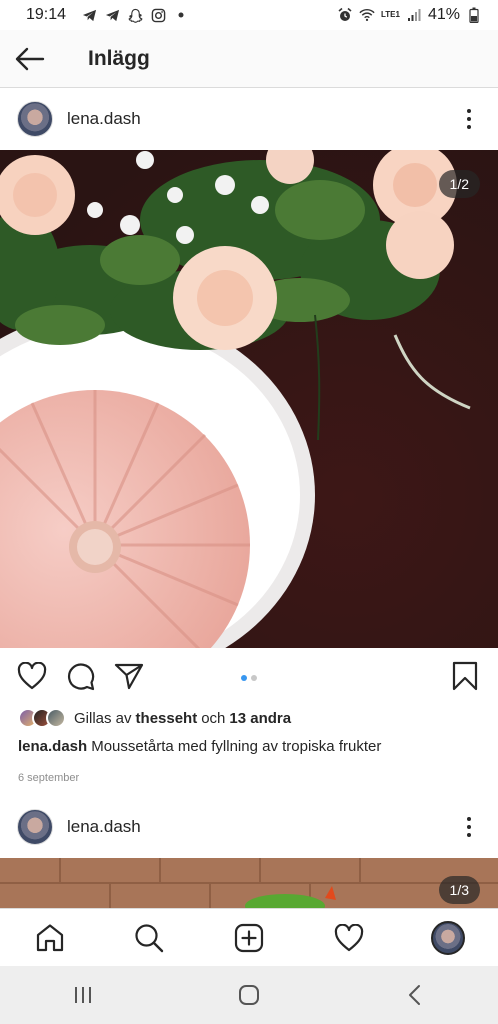 This screenshot has width=498, height=1024. Describe the element at coordinates (474, 15) in the screenshot. I see `battery-icon` at that location.